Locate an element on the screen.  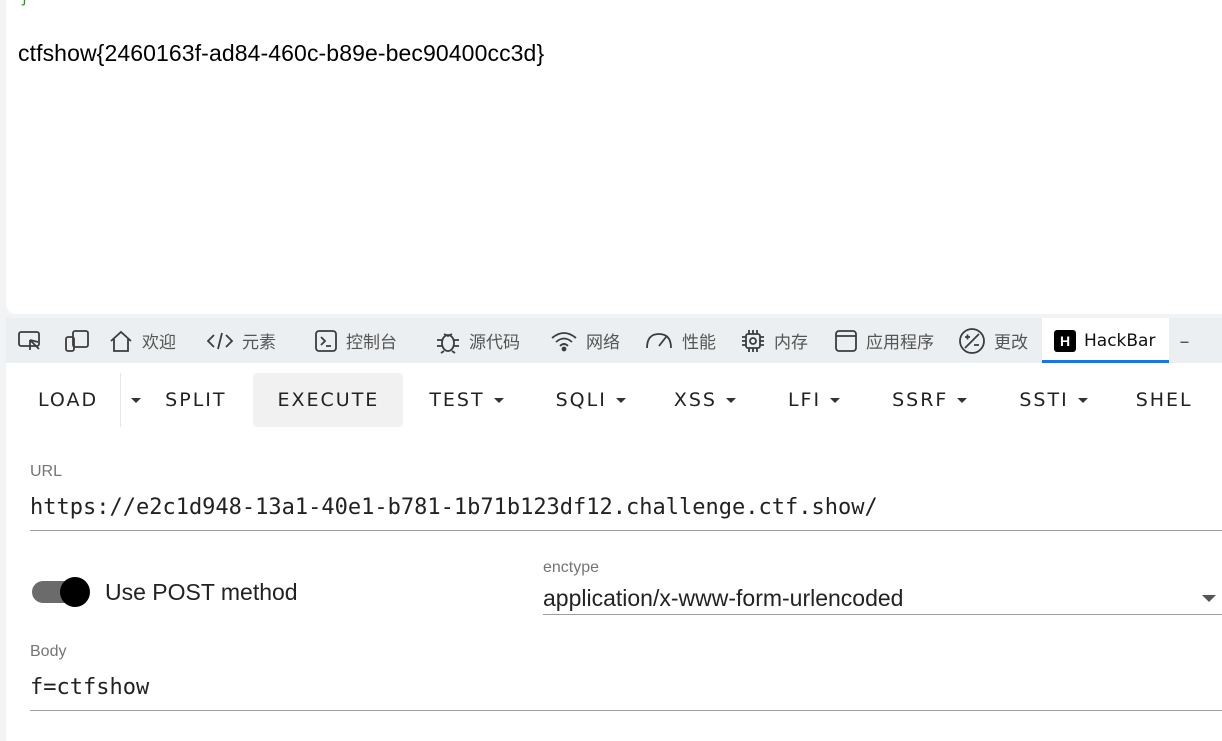
xss-menu-button: XSS is located at coordinates (705, 400).